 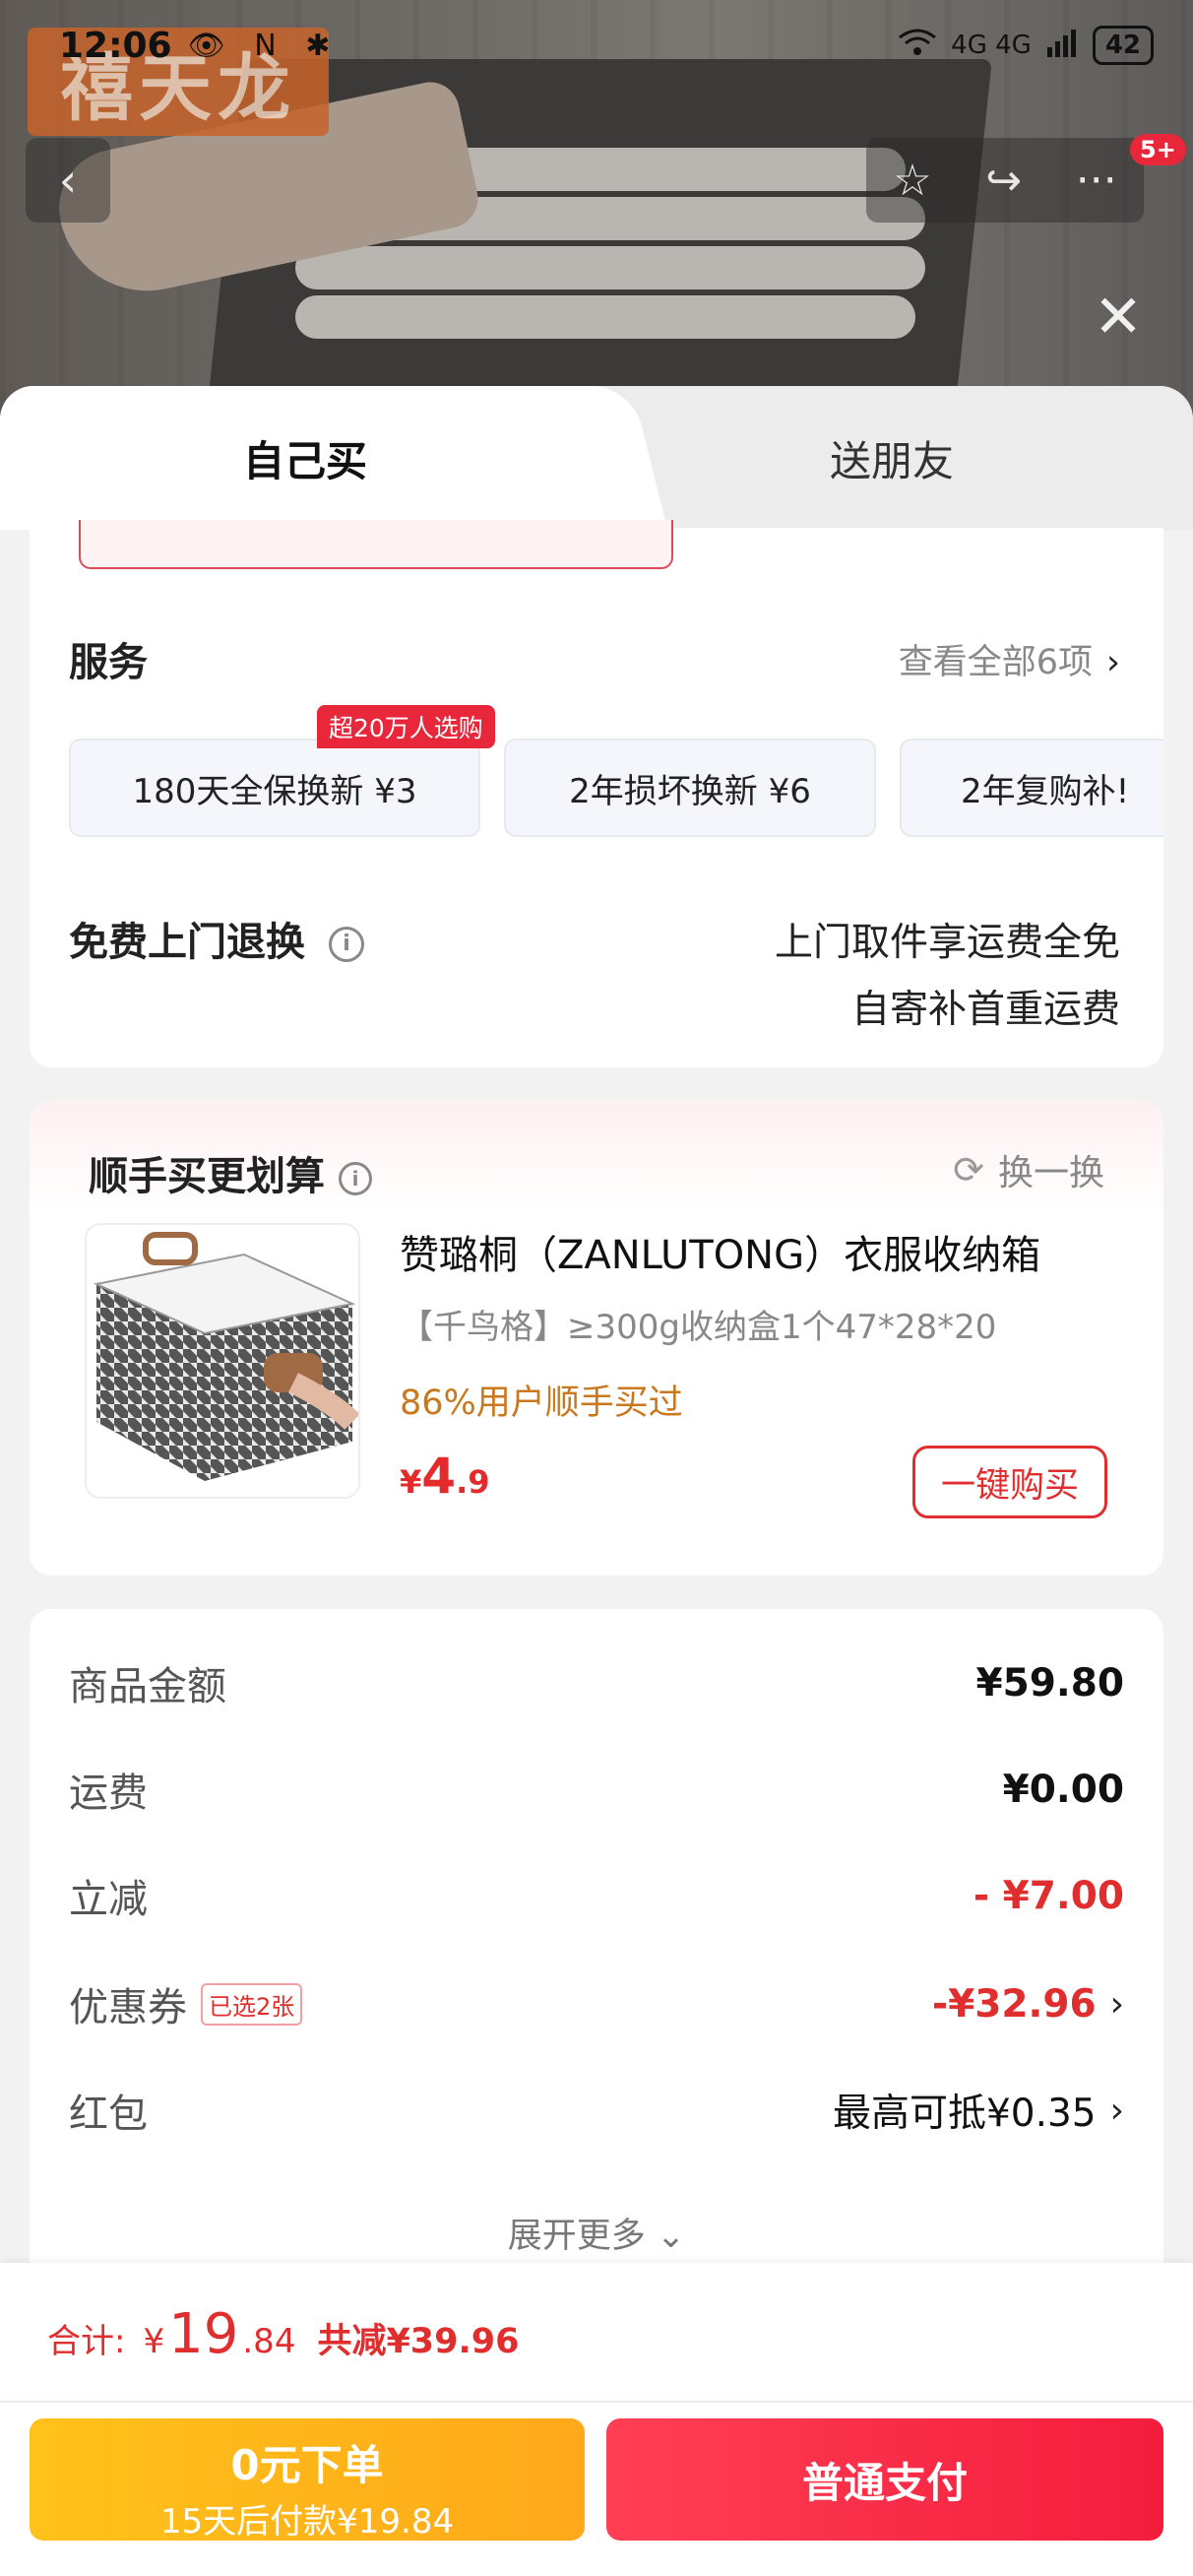 I want to click on summary-row-discount: 立减 - ¥7.00, so click(x=596, y=1895).